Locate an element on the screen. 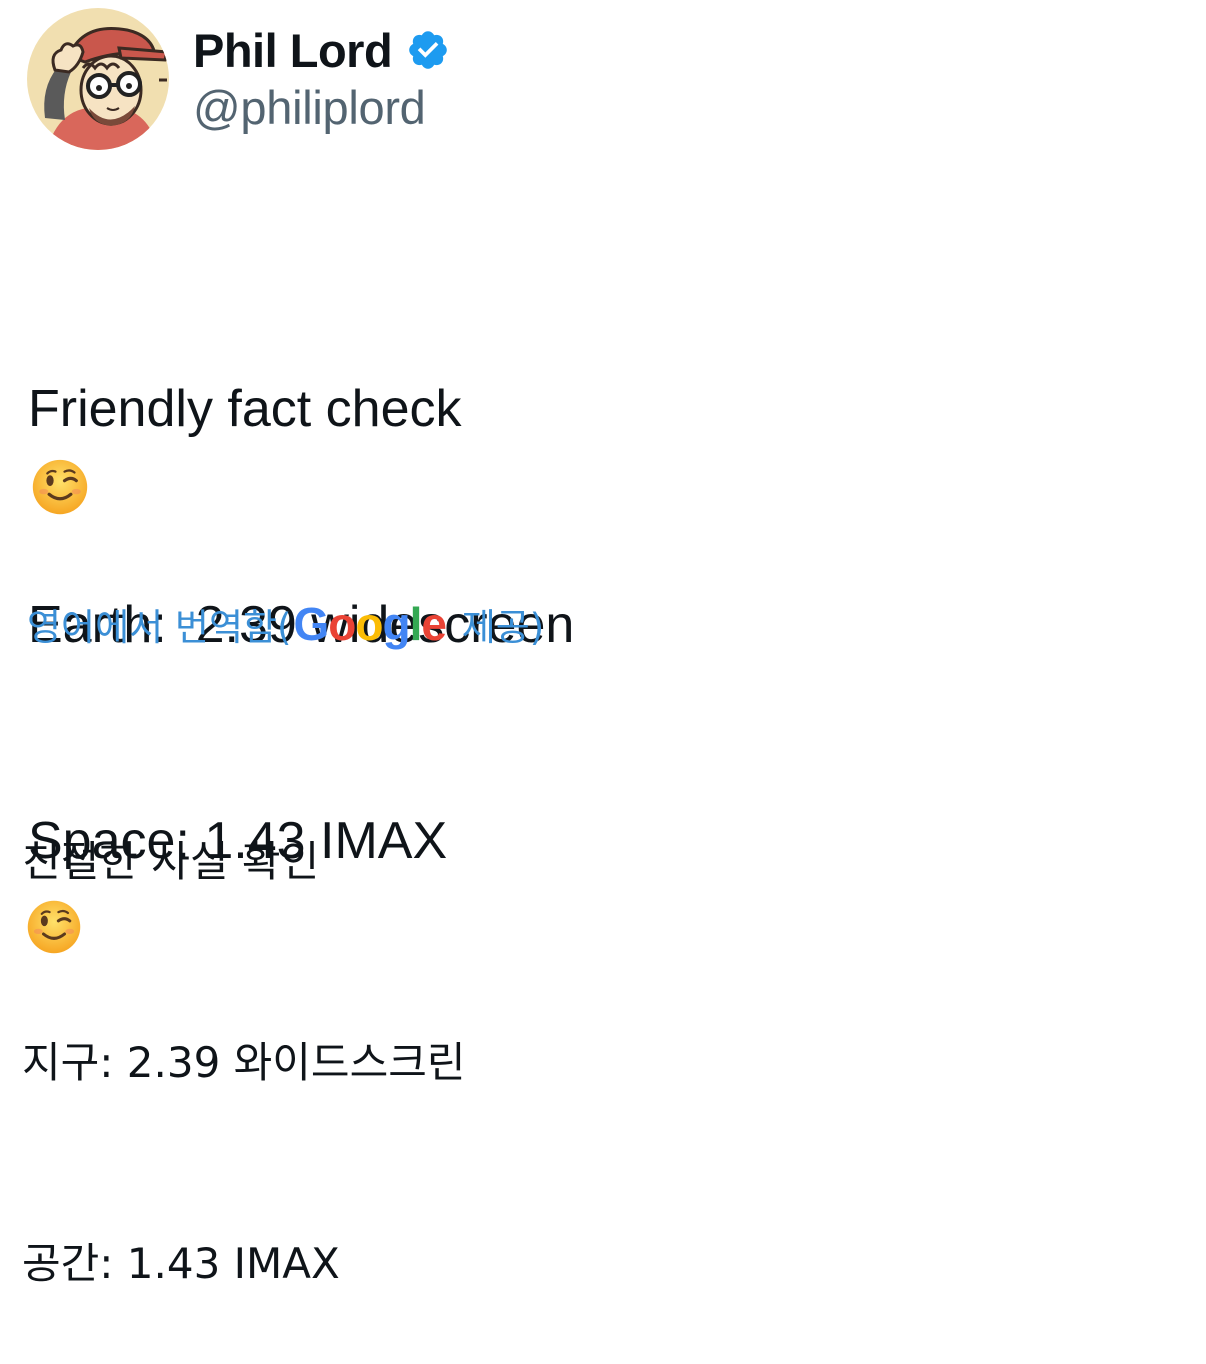 Image resolution: width=1206 pixels, height=1364 pixels. google-logo-icon: Google is located at coordinates (369, 624).